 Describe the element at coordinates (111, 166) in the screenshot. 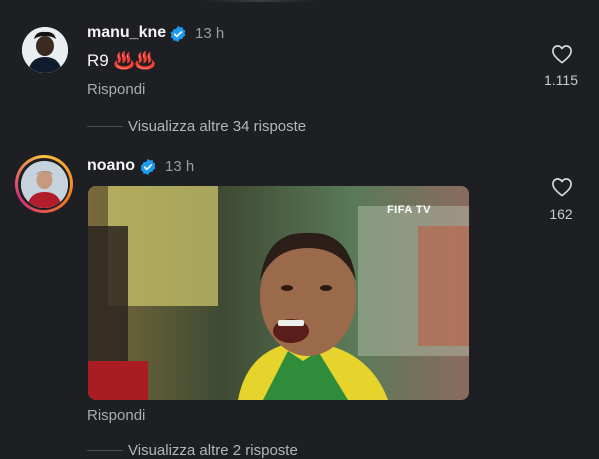

I see `username: noano` at that location.